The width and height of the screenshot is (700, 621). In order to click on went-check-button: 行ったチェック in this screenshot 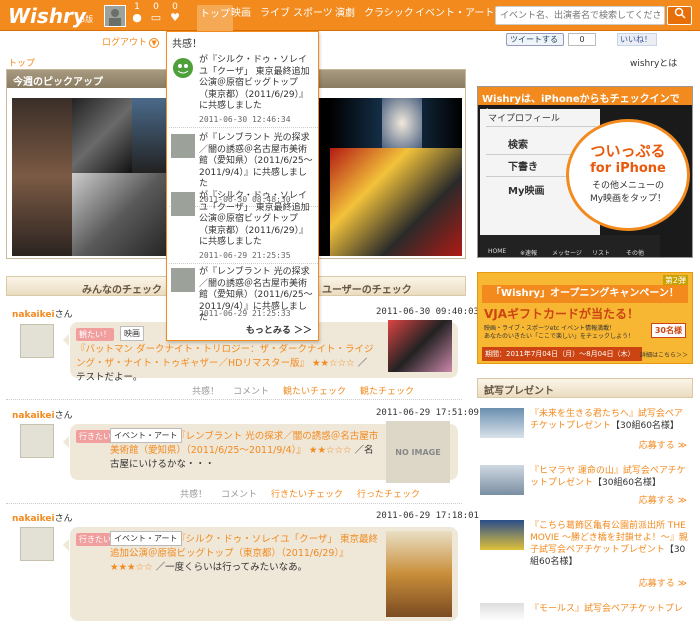, I will do `click(388, 495)`.